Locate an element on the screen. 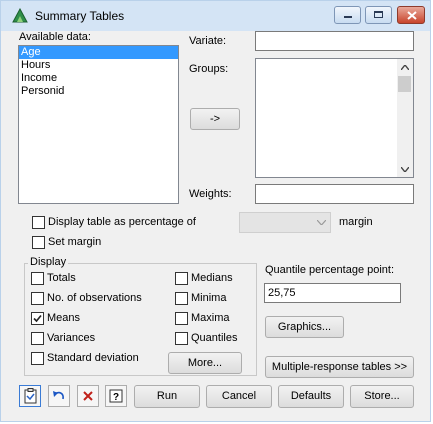  add-to-field-button: -> is located at coordinates (215, 119).